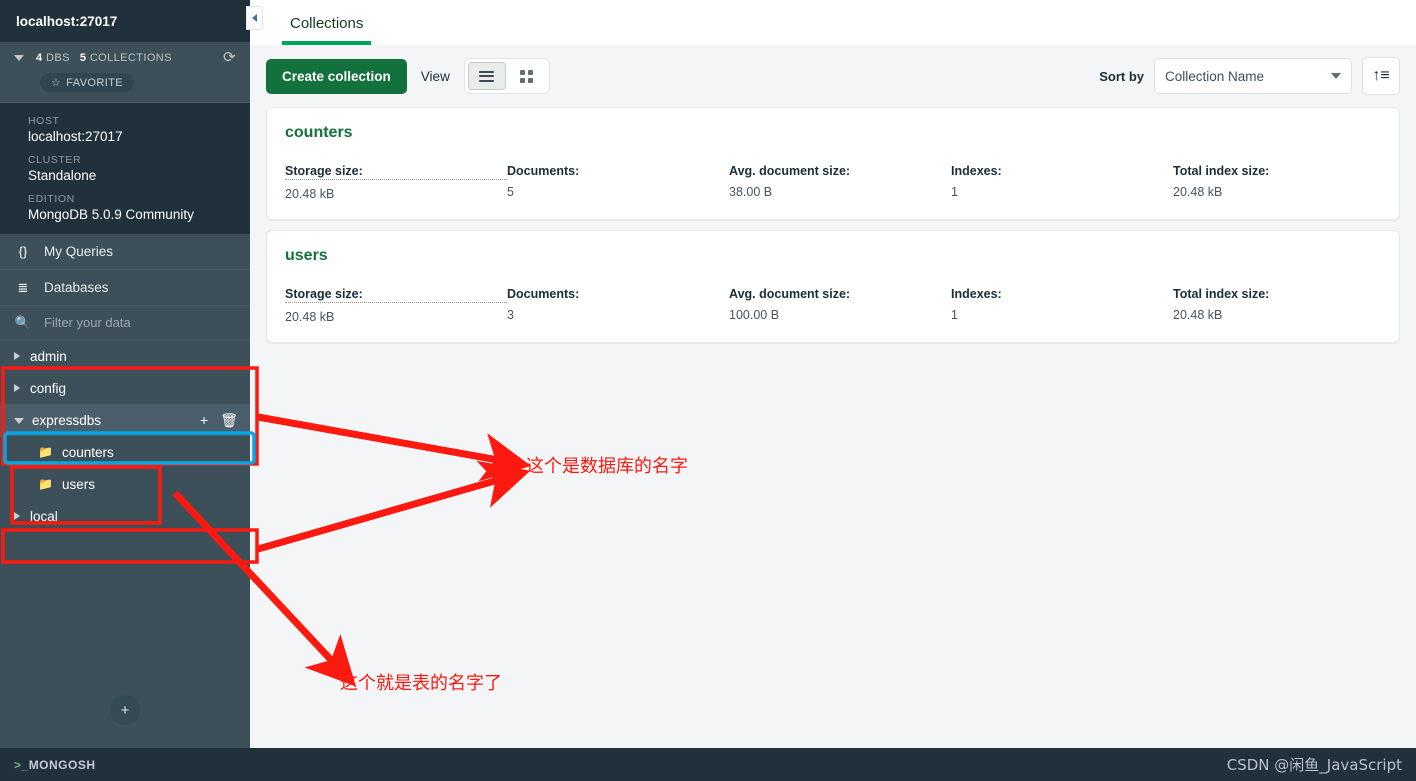 The width and height of the screenshot is (1416, 781). What do you see at coordinates (78, 484) in the screenshot?
I see `collection-name: users` at bounding box center [78, 484].